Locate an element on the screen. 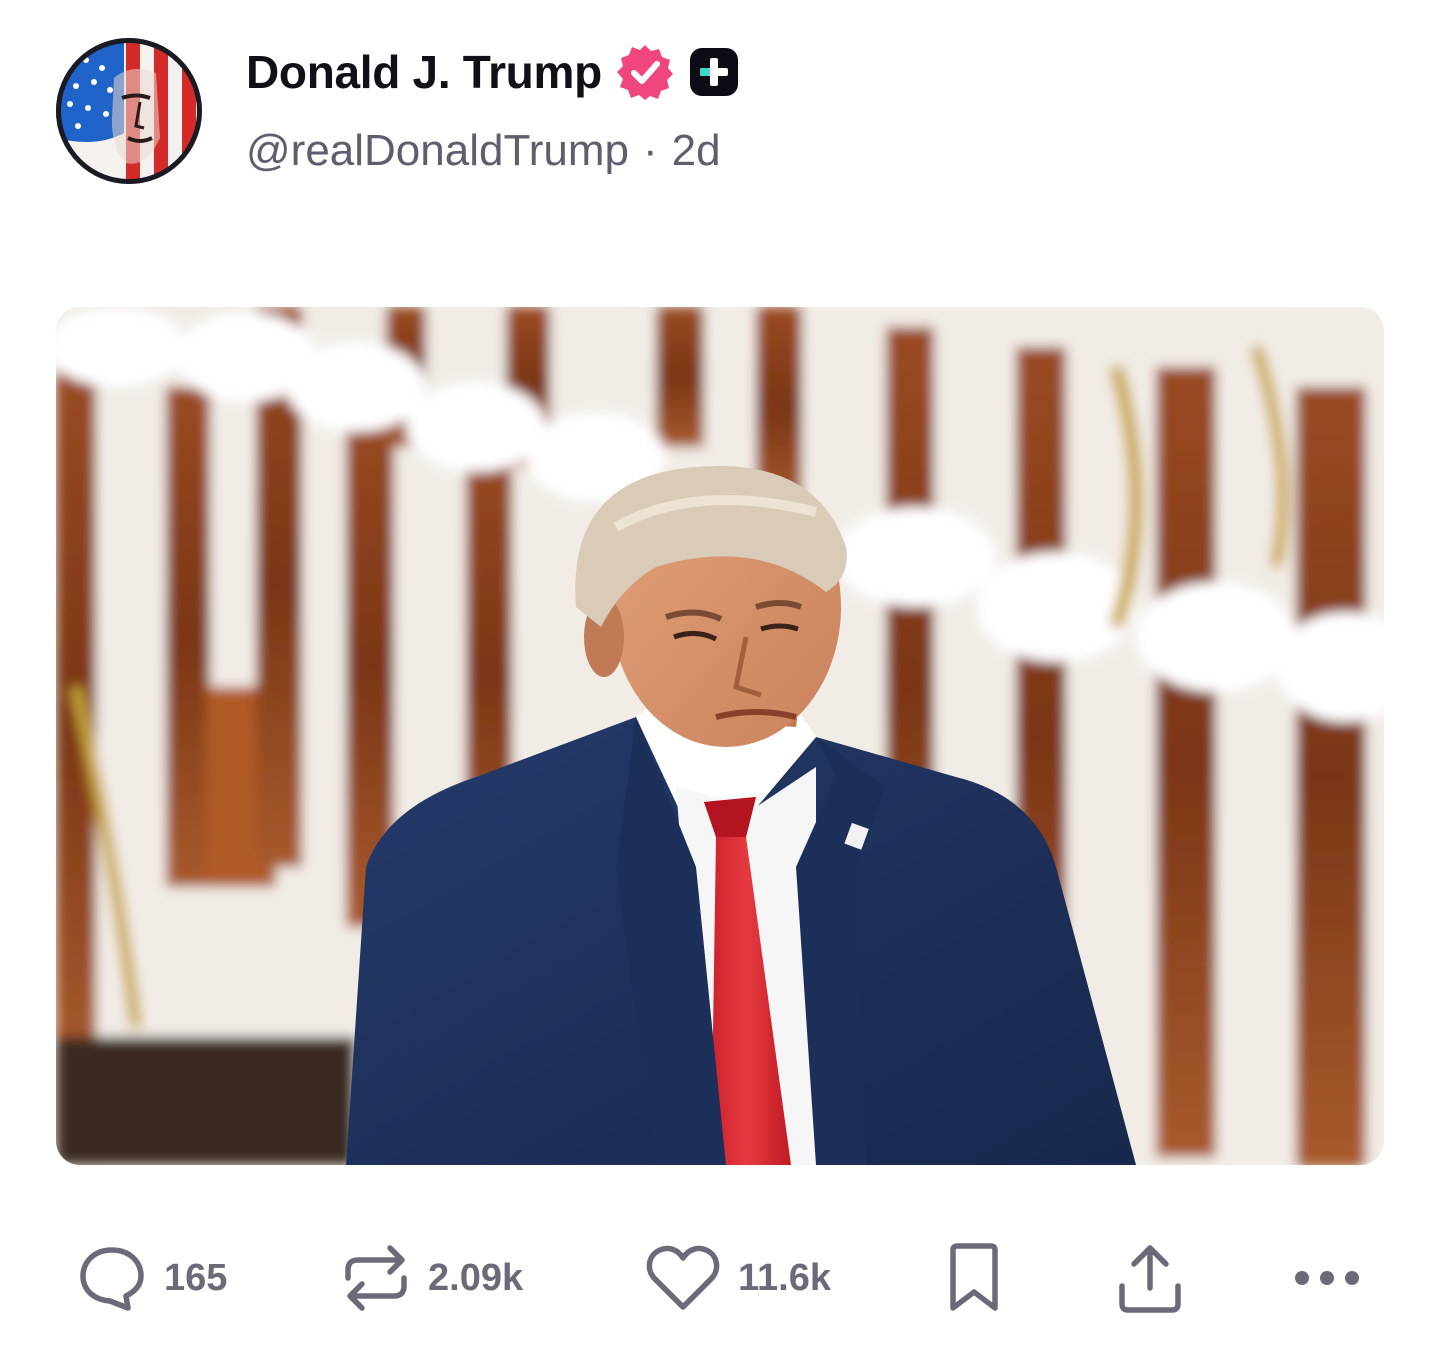 Image resolution: width=1440 pixels, height=1365 pixels. more-options-button is located at coordinates (1327, 1278).